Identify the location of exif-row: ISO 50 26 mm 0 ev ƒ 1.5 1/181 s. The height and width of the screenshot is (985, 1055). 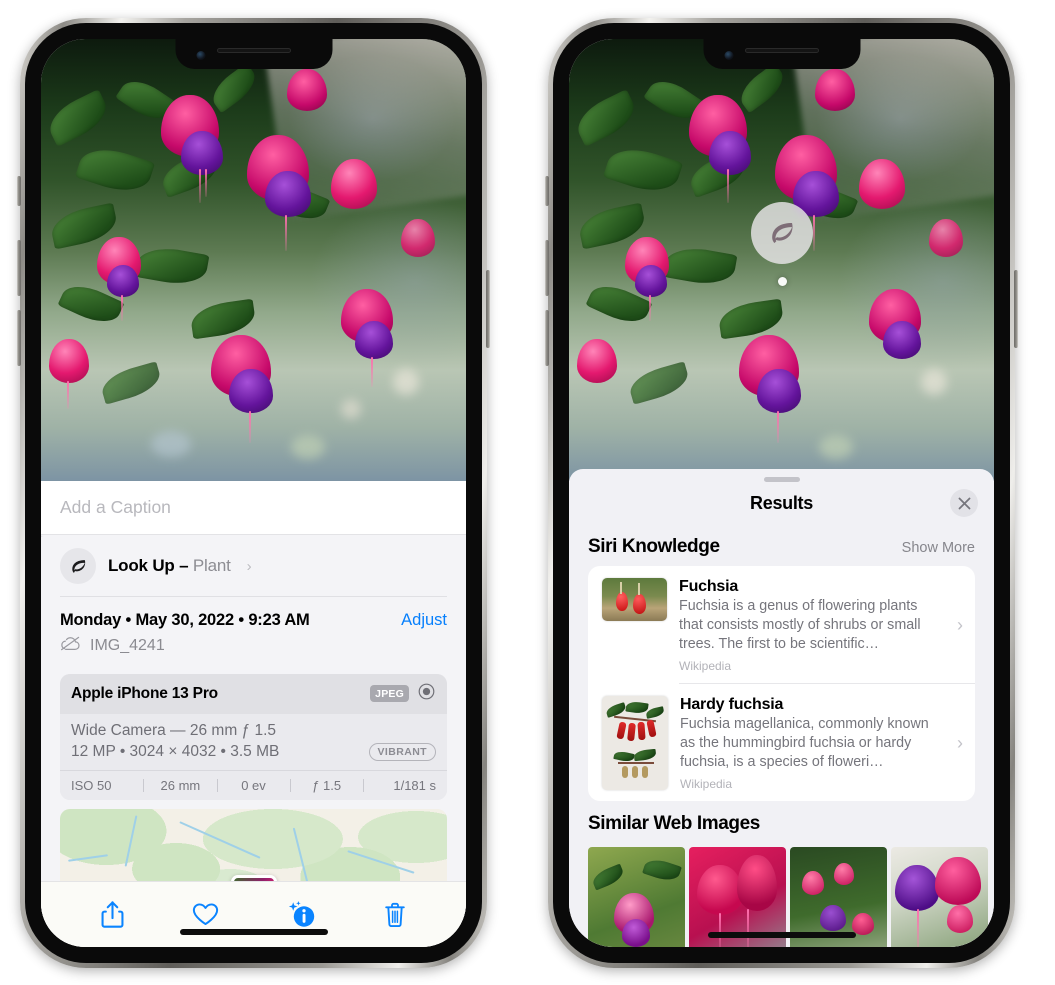
(253, 784).